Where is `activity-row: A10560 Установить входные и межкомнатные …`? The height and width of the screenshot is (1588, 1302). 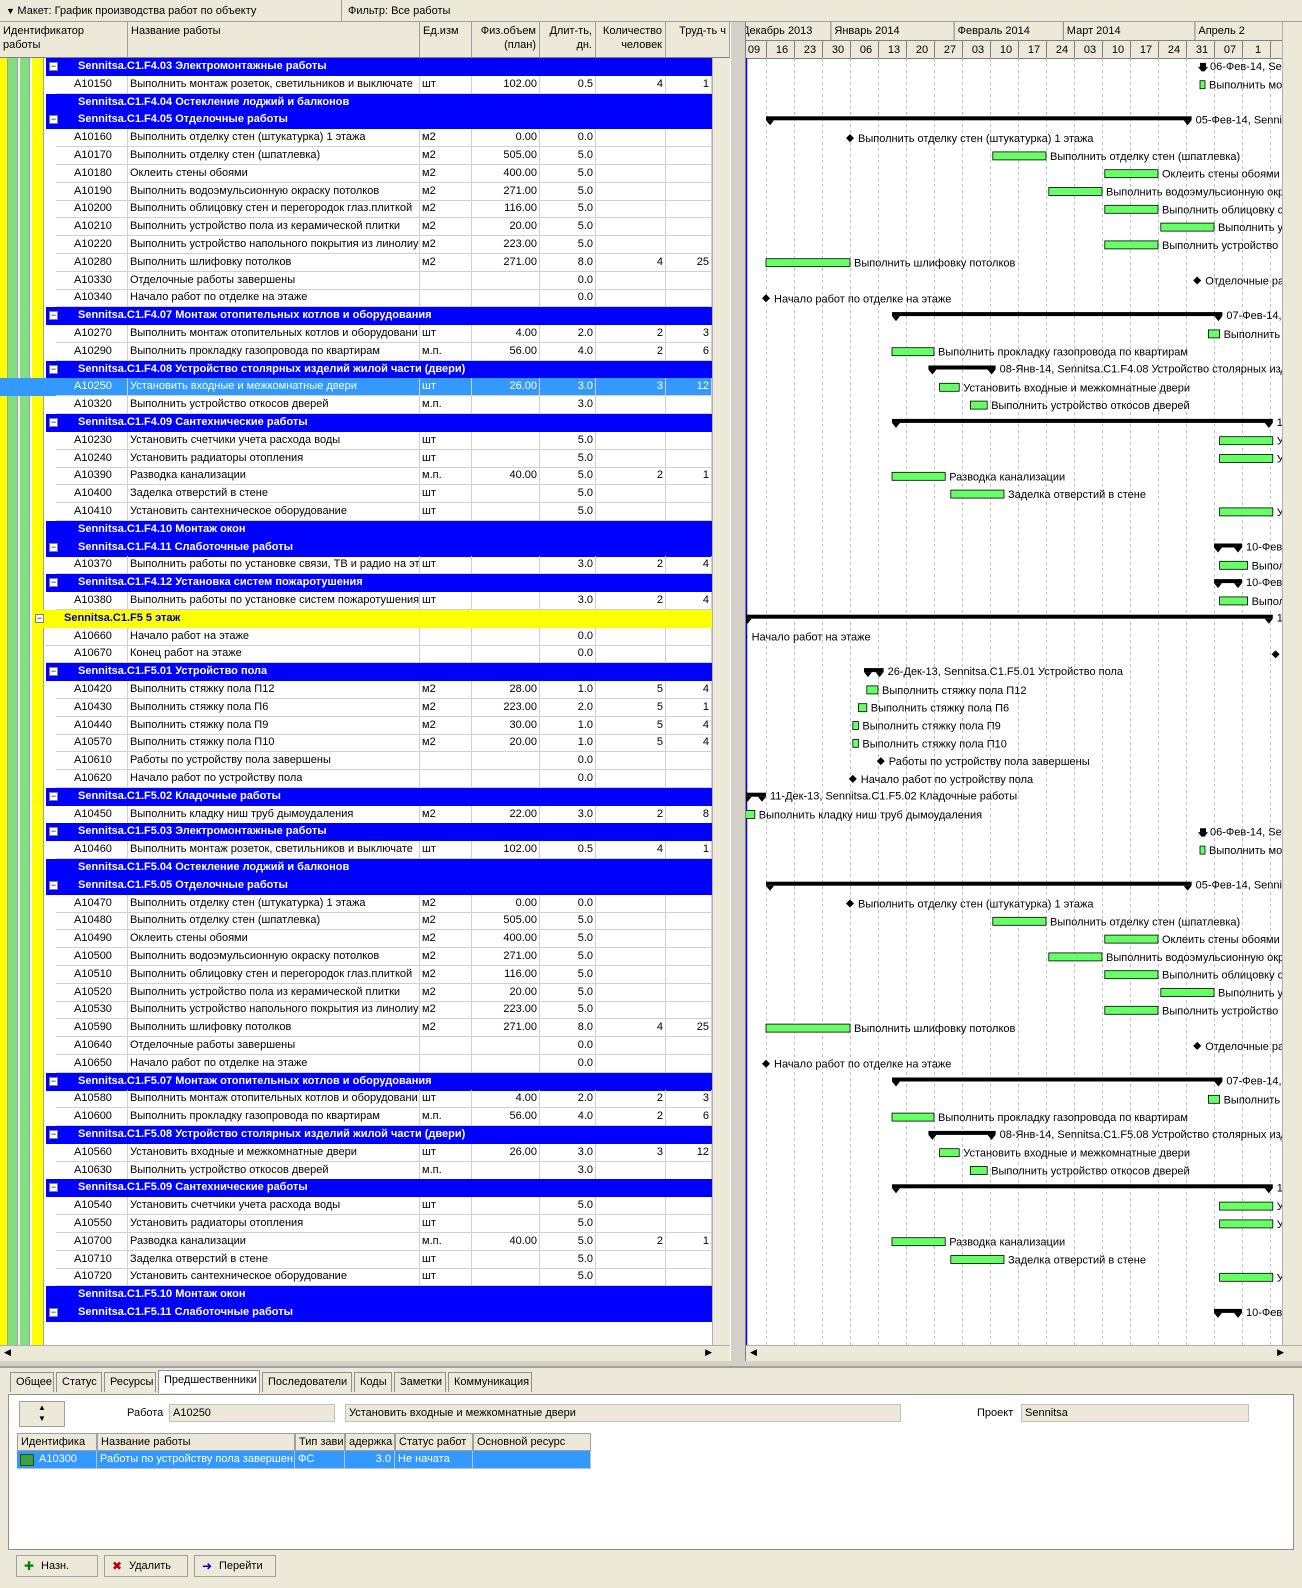 activity-row: A10560 Установить входные и межкомнатные … is located at coordinates (362, 1152).